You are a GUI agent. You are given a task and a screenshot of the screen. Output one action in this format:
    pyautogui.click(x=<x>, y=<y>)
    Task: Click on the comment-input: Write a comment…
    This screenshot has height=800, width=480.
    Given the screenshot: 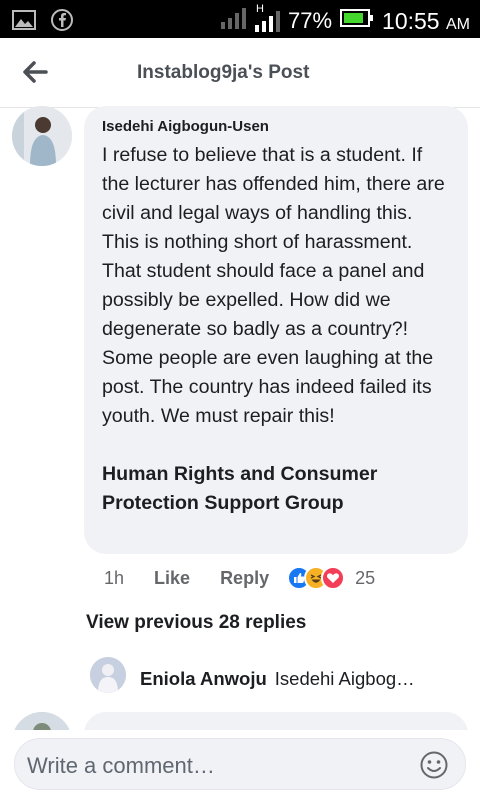 What is the action you would take?
    pyautogui.click(x=240, y=764)
    